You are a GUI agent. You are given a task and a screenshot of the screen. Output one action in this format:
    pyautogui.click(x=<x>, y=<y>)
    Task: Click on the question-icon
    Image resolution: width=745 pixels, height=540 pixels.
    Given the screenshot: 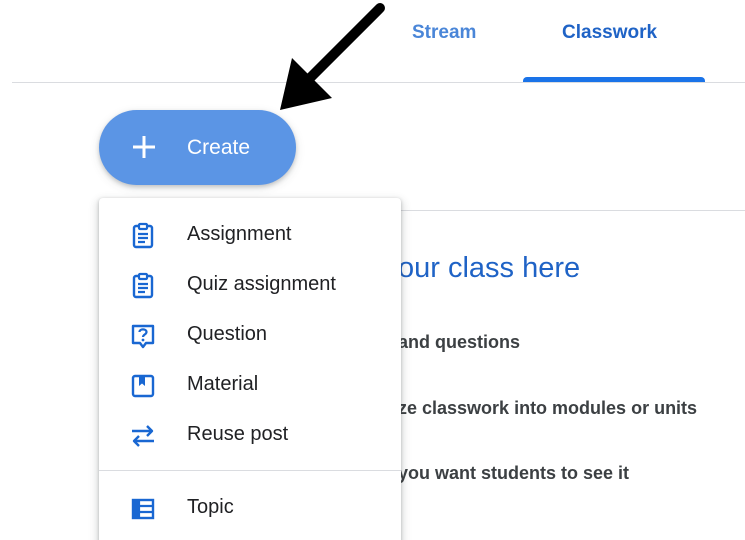 What is the action you would take?
    pyautogui.click(x=143, y=336)
    